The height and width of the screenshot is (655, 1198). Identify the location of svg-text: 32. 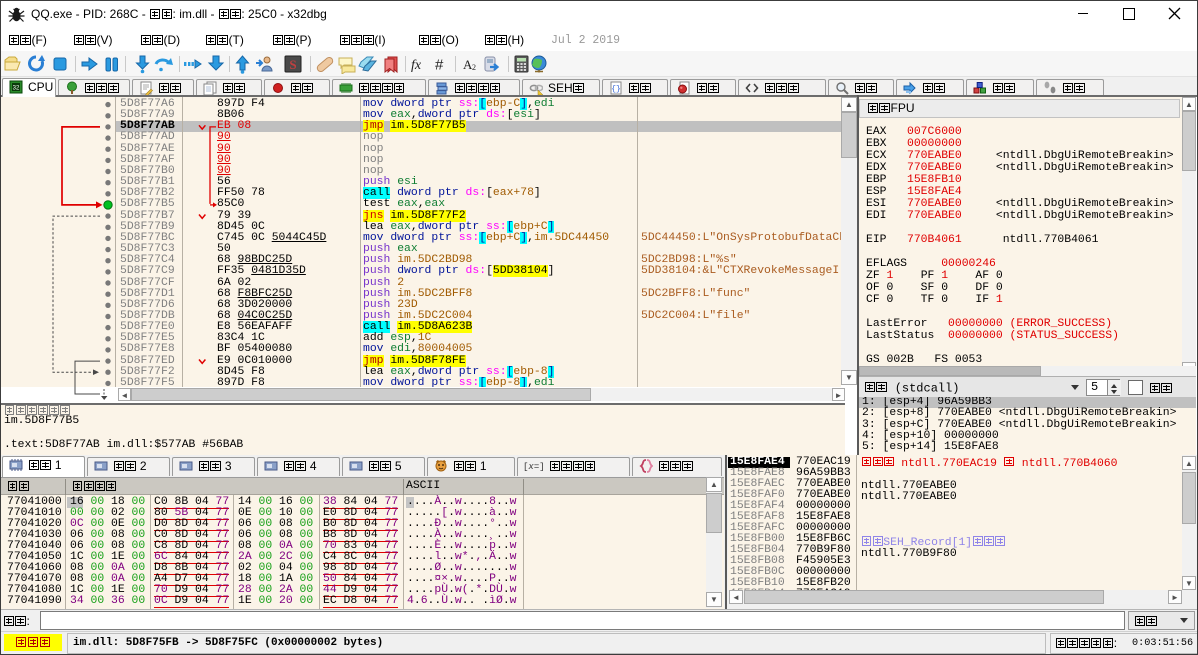
(16, 89).